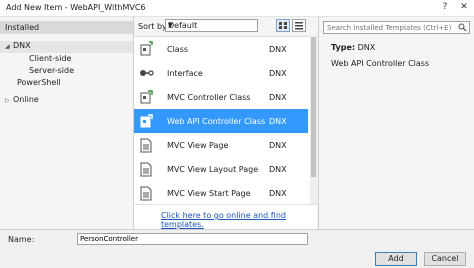 This screenshot has height=268, width=474. I want to click on chevron-right-icon: ▷, so click(9, 100).